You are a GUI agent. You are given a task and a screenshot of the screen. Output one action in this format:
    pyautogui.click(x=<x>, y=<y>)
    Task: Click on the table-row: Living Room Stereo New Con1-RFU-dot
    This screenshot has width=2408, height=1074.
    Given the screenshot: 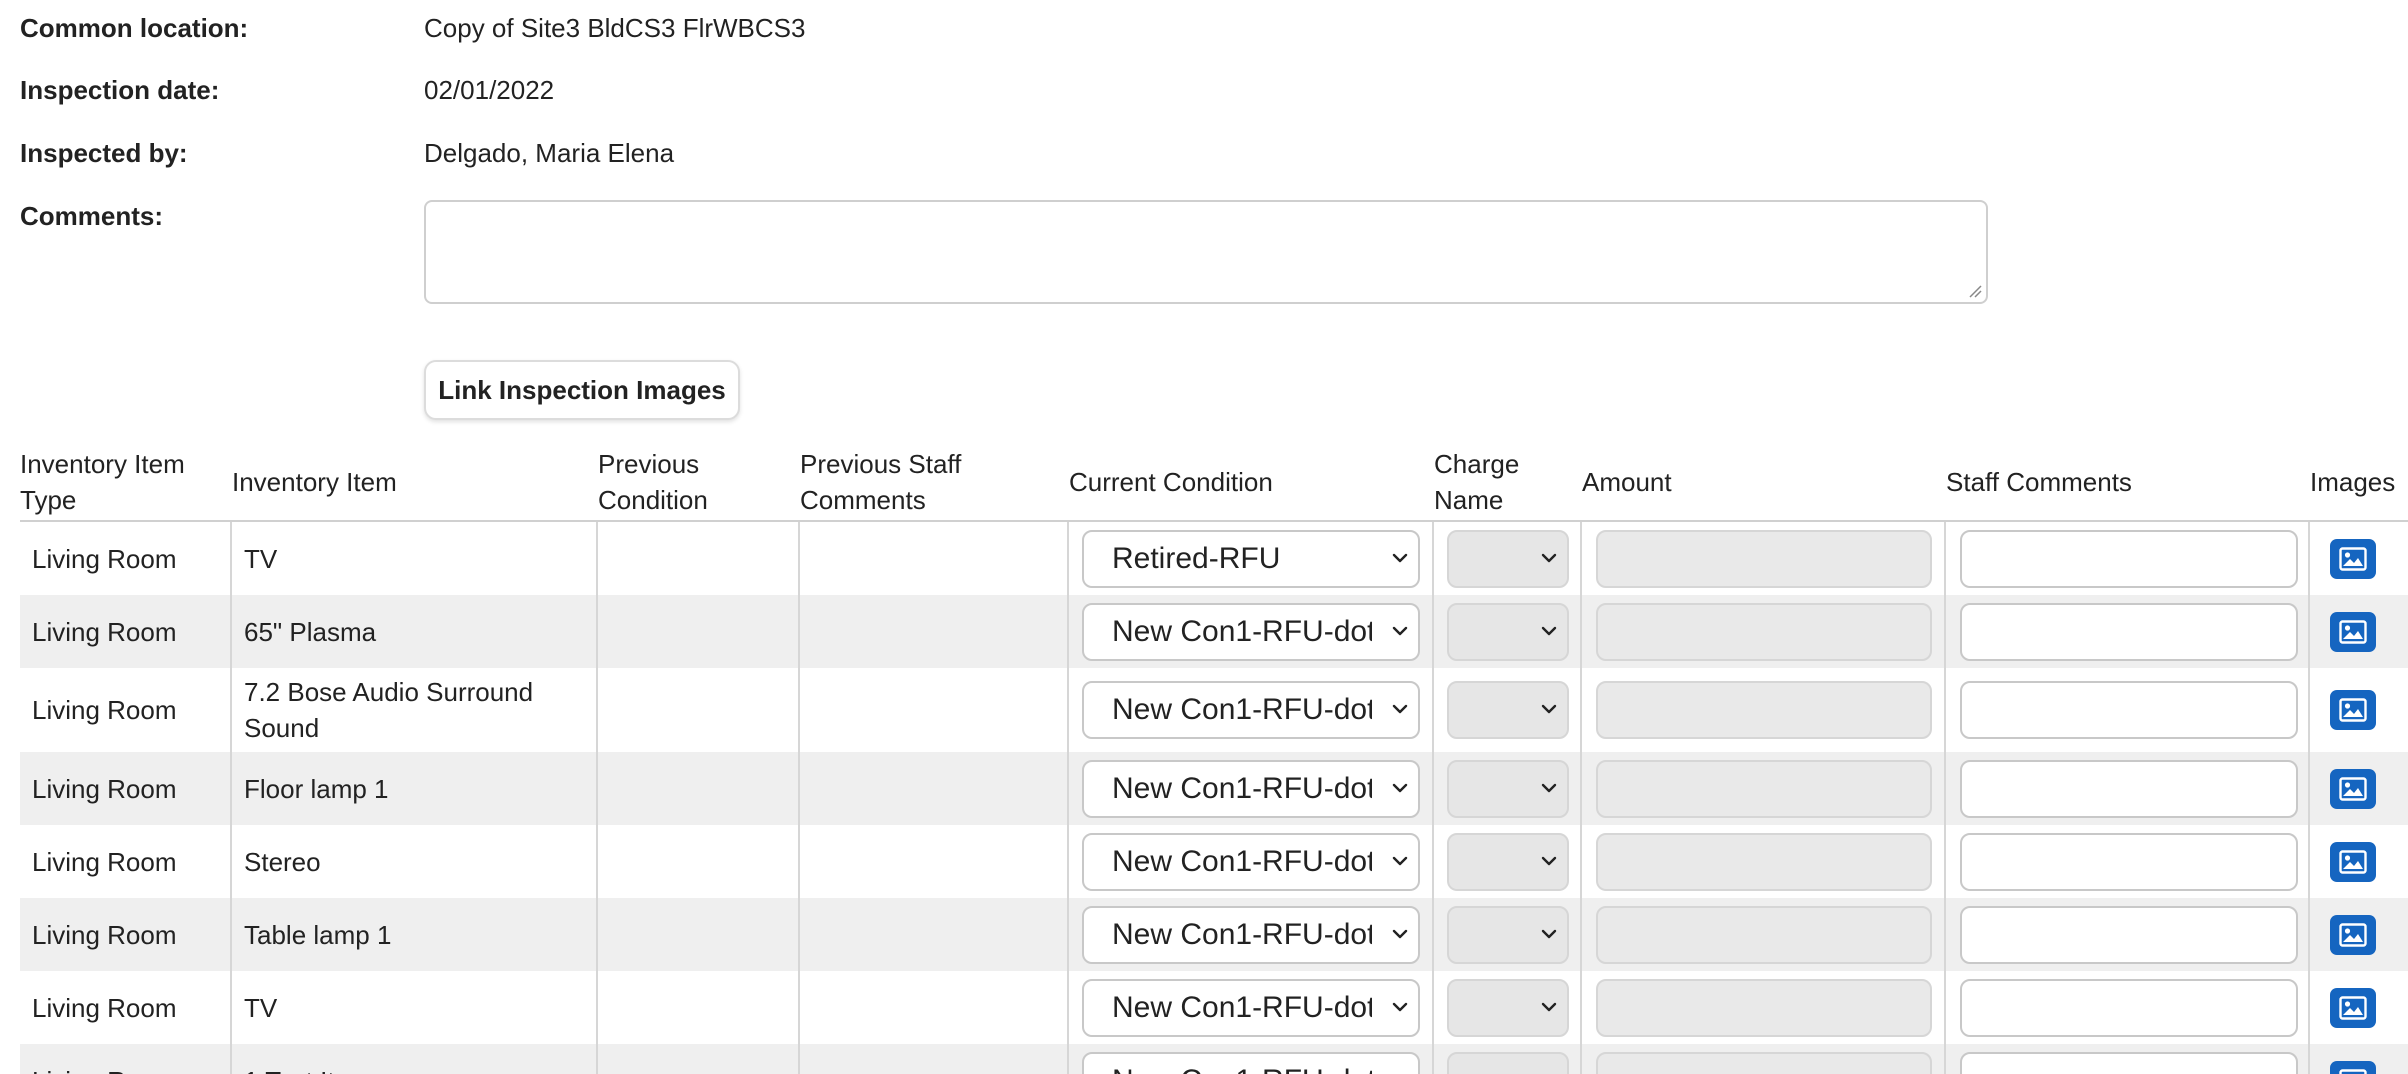 What is the action you would take?
    pyautogui.click(x=1214, y=861)
    